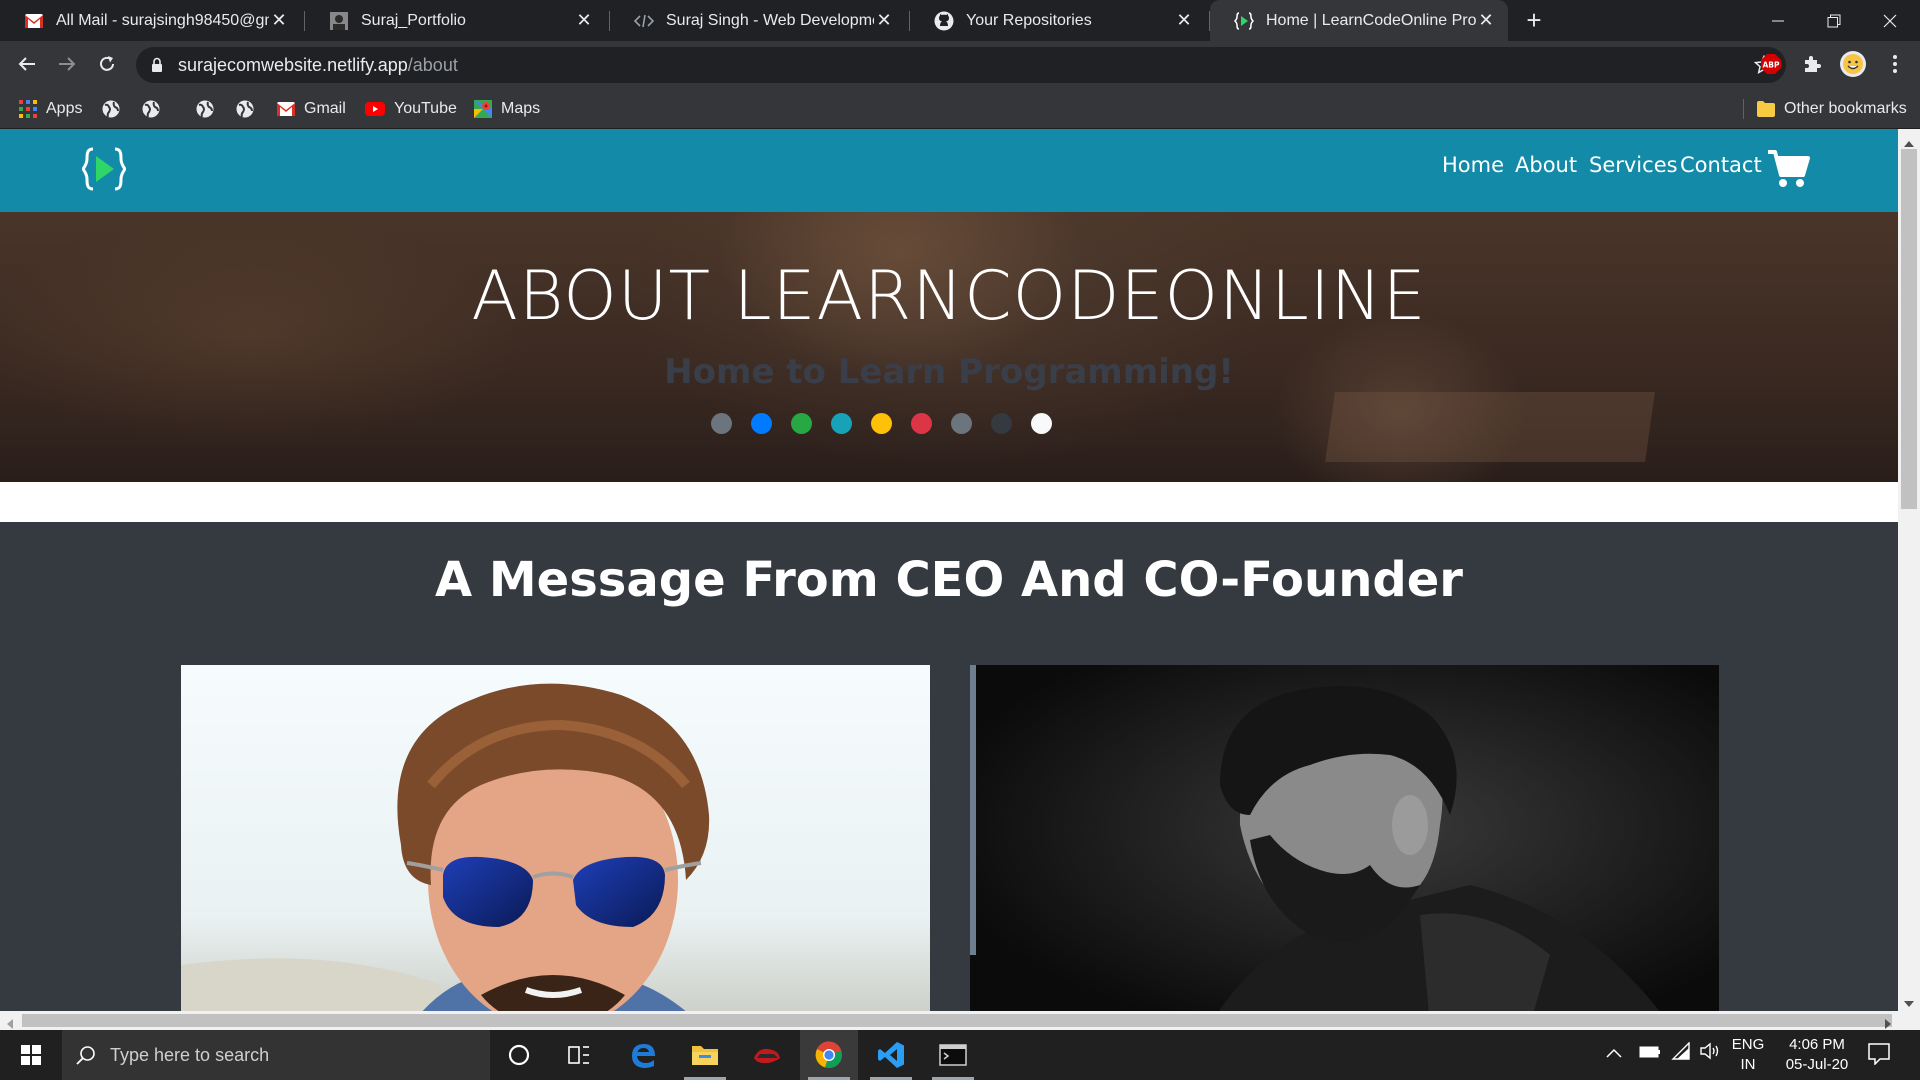 Image resolution: width=1920 pixels, height=1080 pixels. Describe the element at coordinates (293, 65) in the screenshot. I see `url-domain: surajecomwebsite.netlify.app` at that location.